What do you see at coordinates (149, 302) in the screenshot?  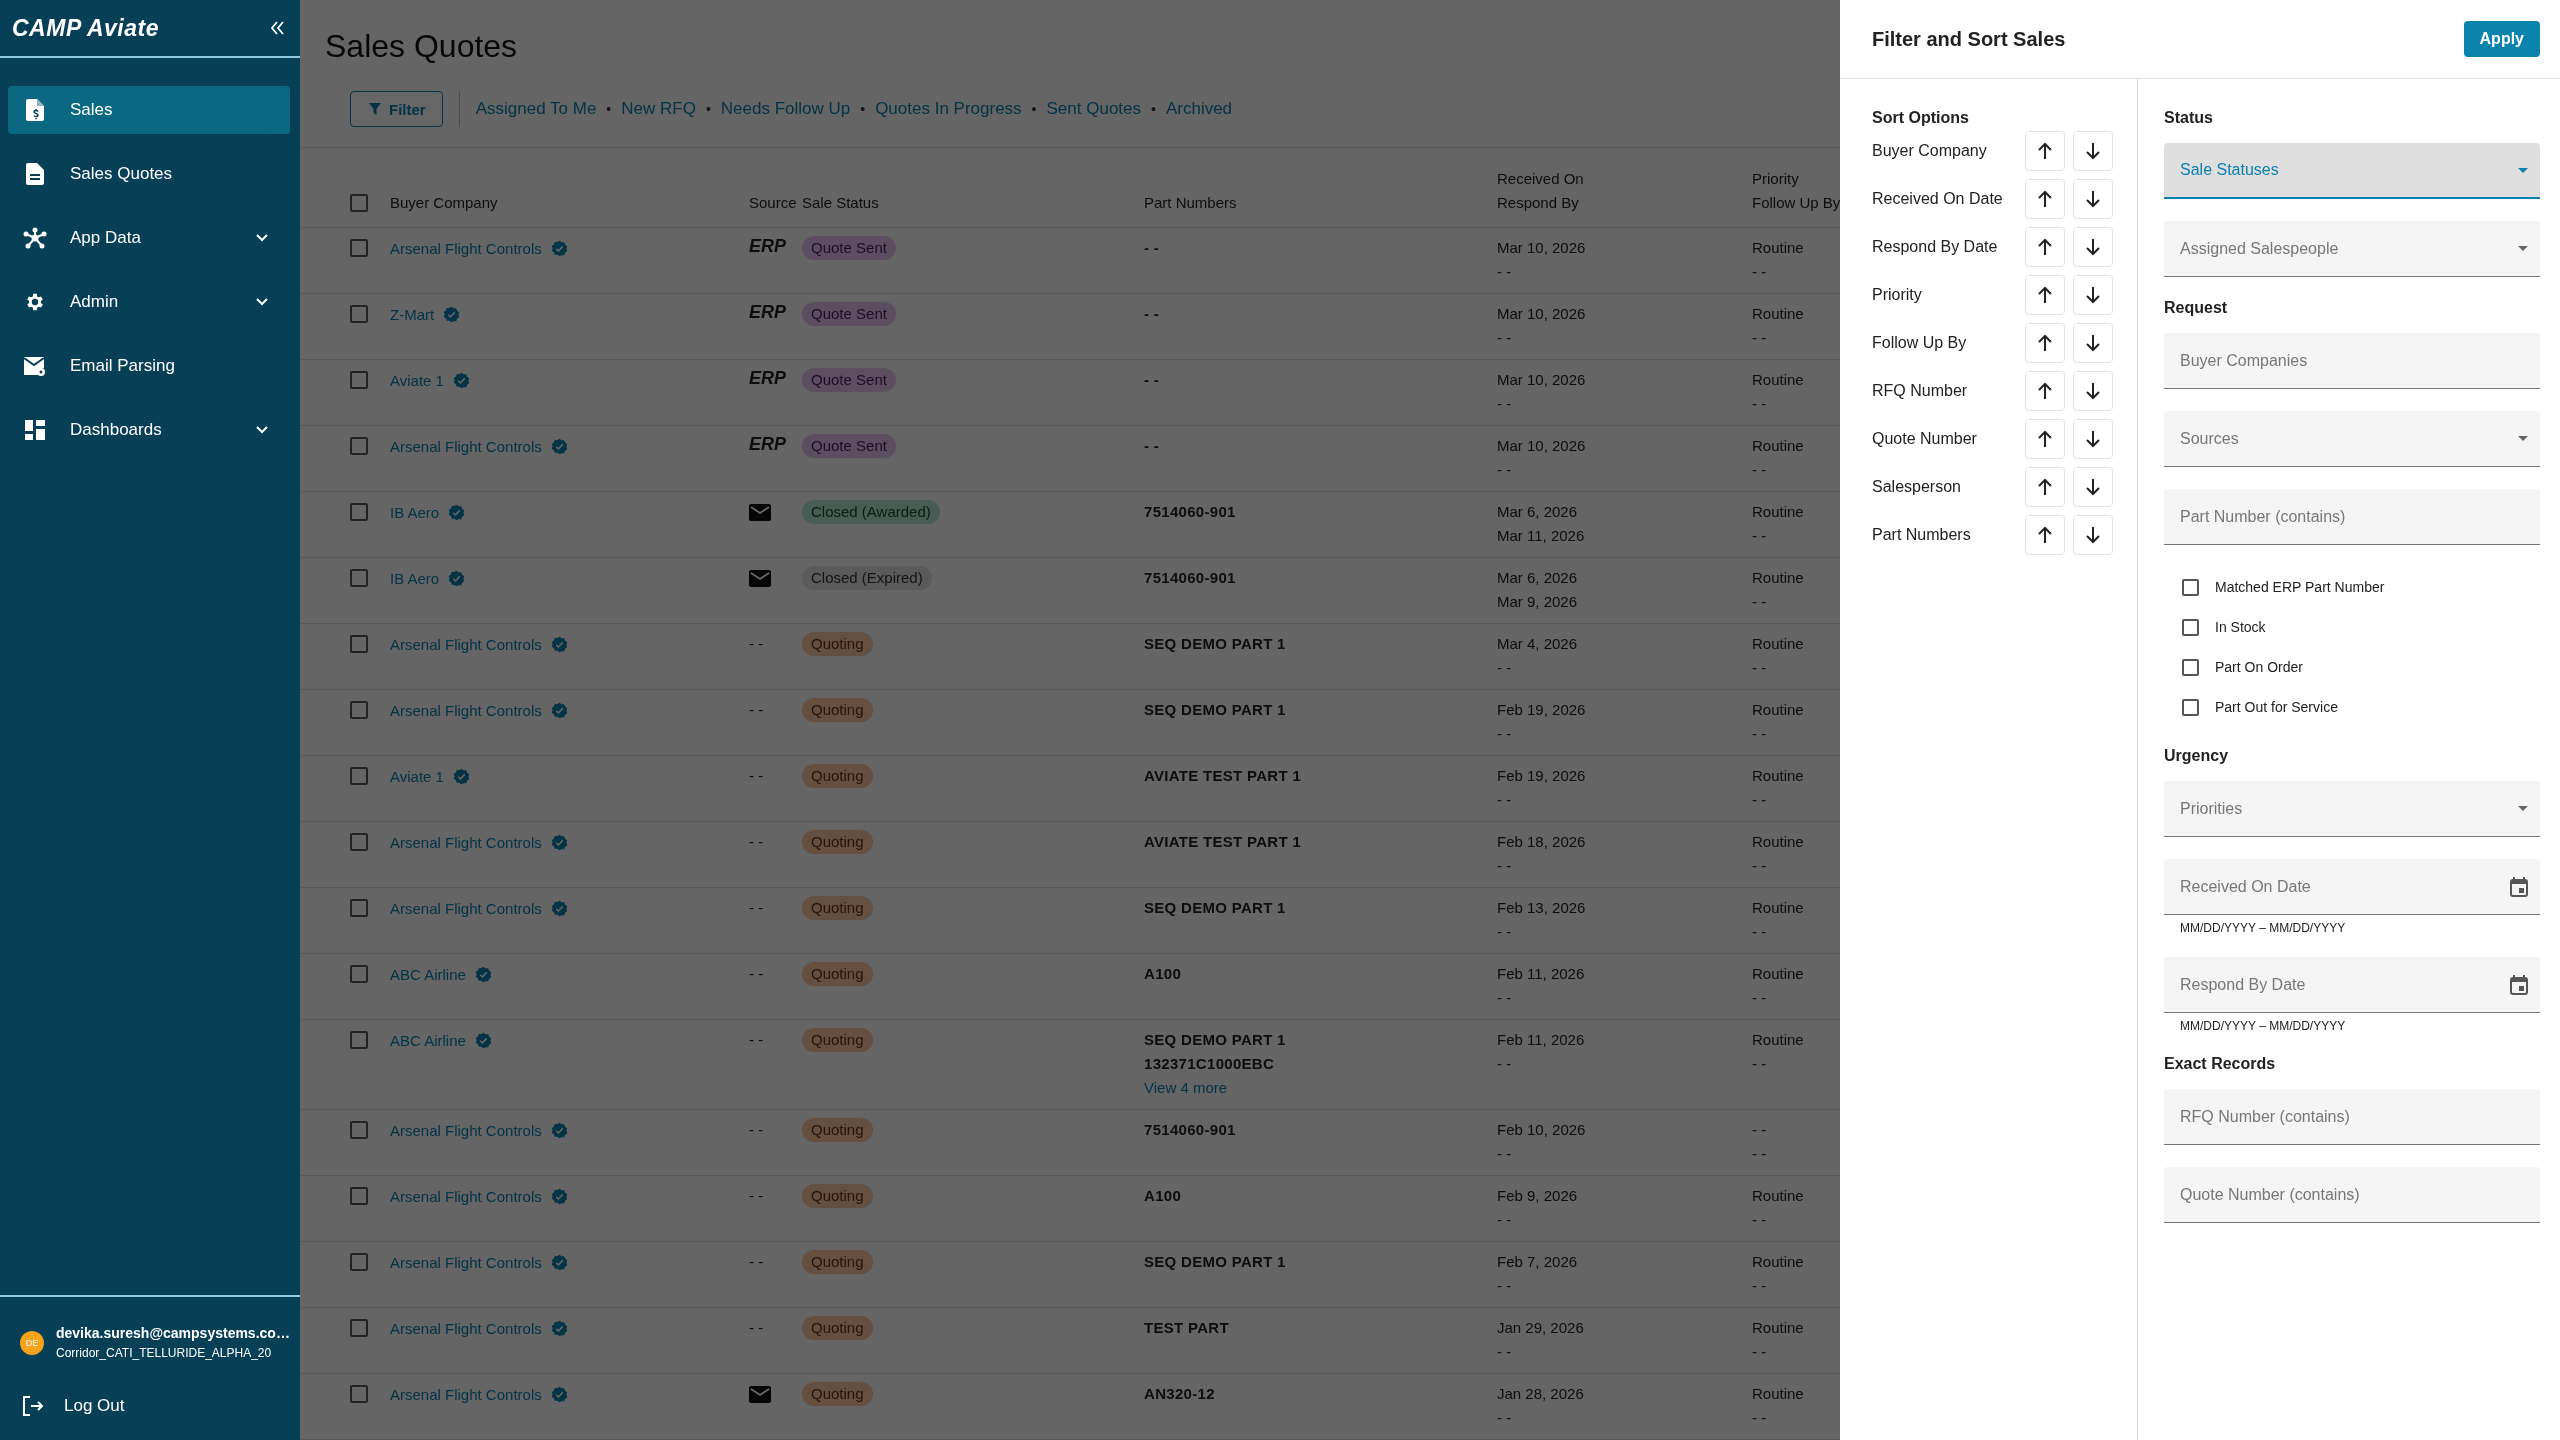 I see `nav-item: Admin` at bounding box center [149, 302].